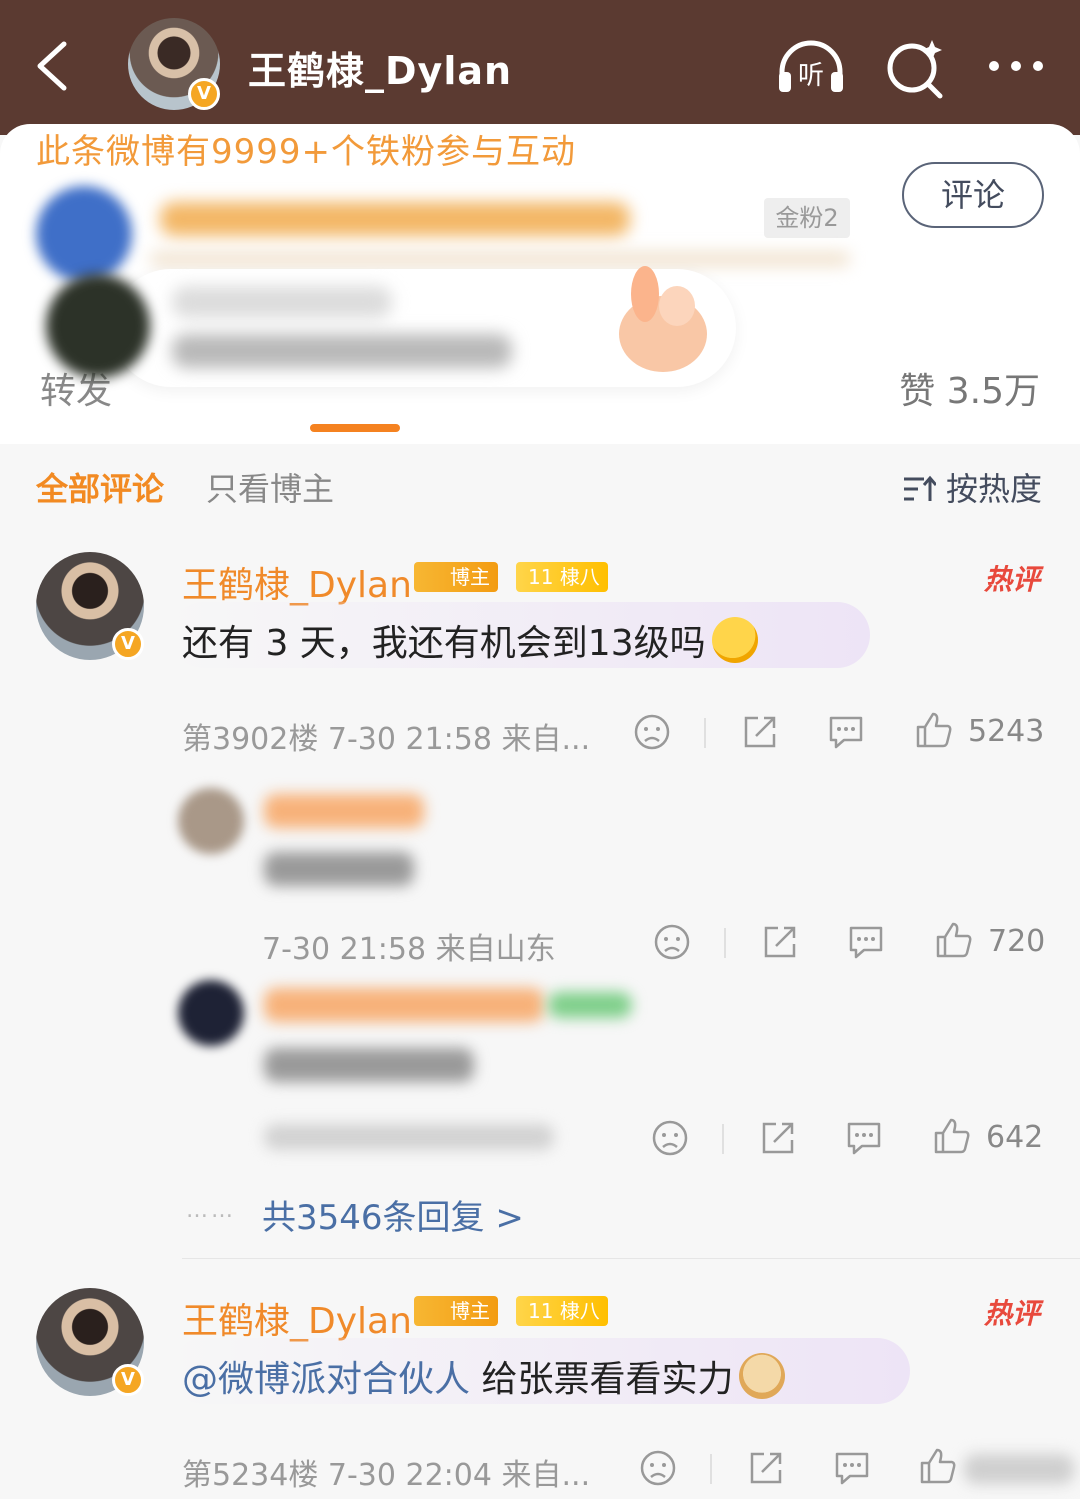 The height and width of the screenshot is (1499, 1080). Describe the element at coordinates (734, 640) in the screenshot. I see `thinking-emoji-icon` at that location.